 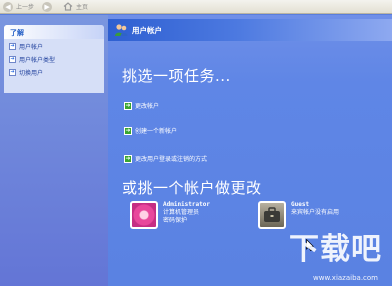 What do you see at coordinates (196, 7) in the screenshot?
I see `navigation-bar: ◀ 上一步 ▶ 主页` at bounding box center [196, 7].